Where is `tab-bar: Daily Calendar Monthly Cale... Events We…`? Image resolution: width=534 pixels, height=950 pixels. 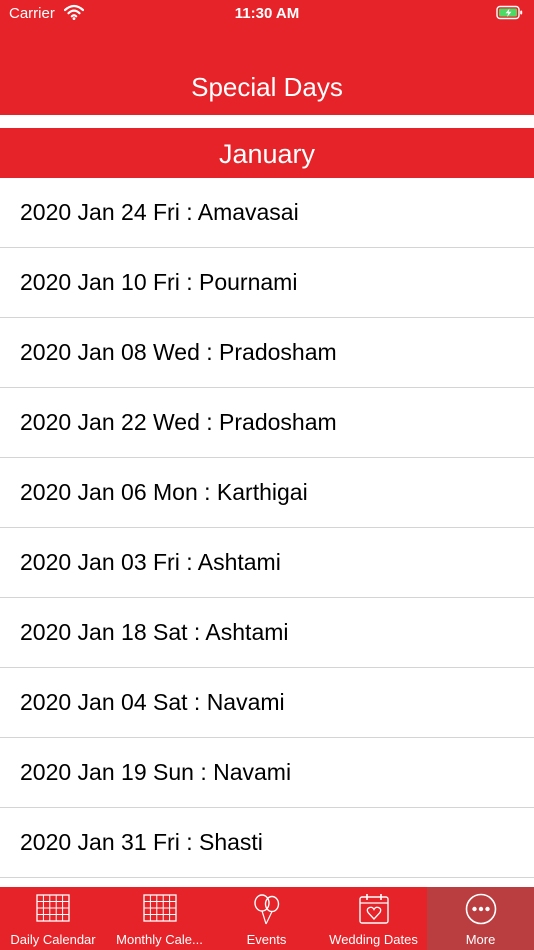 tab-bar: Daily Calendar Monthly Cale... Events We… is located at coordinates (267, 918).